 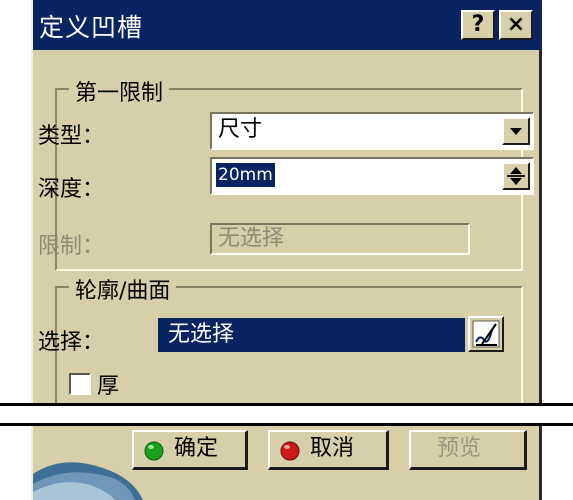 I want to click on cancel-button-label: 取消, so click(x=332, y=448).